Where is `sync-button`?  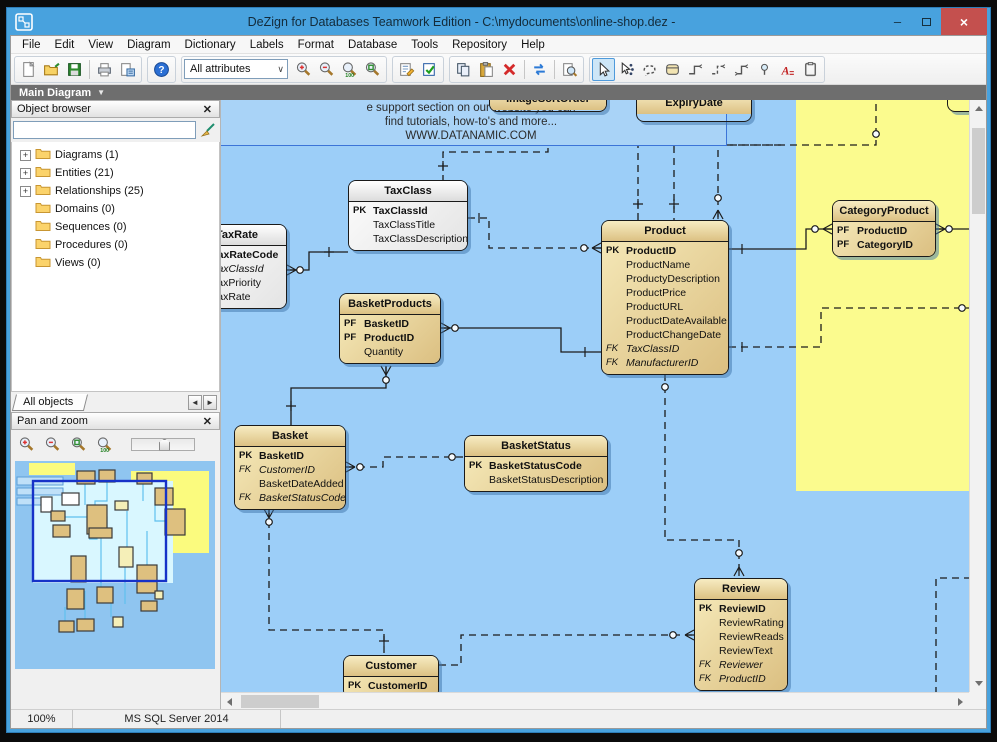
sync-button is located at coordinates (539, 69).